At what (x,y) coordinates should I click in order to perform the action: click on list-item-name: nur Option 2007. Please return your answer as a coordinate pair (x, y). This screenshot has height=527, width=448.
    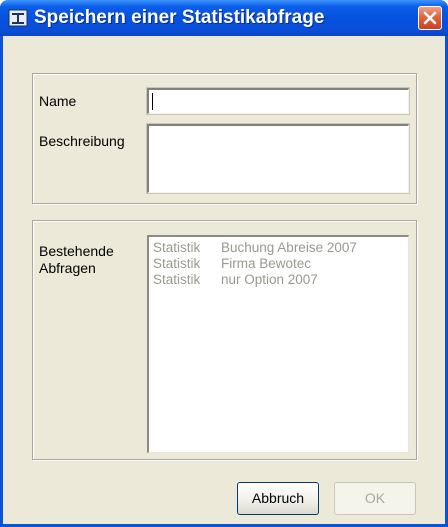
    Looking at the image, I should click on (269, 279).